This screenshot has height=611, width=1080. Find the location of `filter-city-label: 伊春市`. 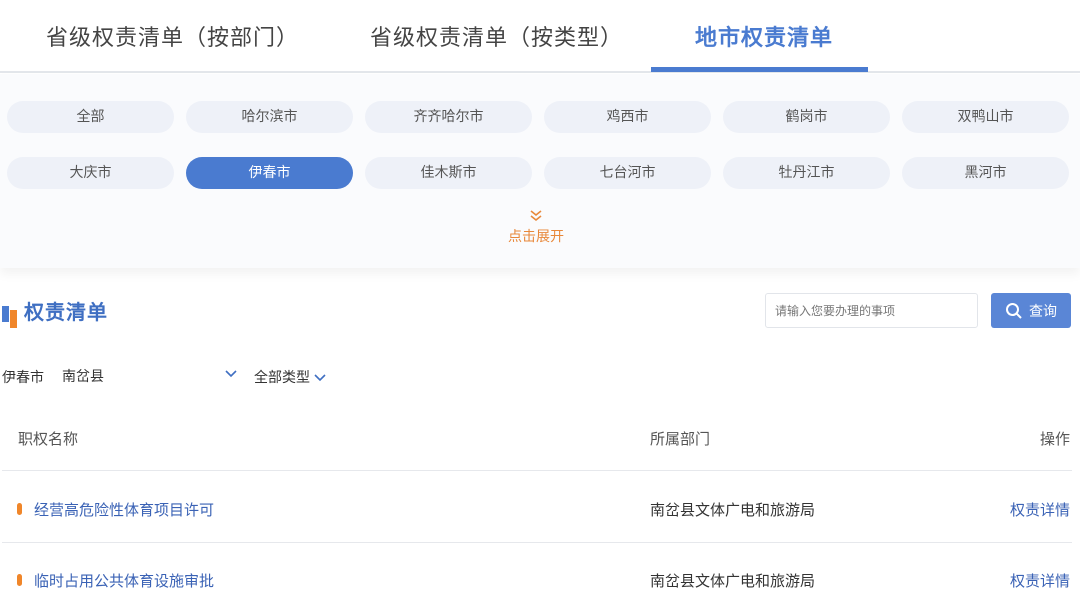

filter-city-label: 伊春市 is located at coordinates (23, 378).